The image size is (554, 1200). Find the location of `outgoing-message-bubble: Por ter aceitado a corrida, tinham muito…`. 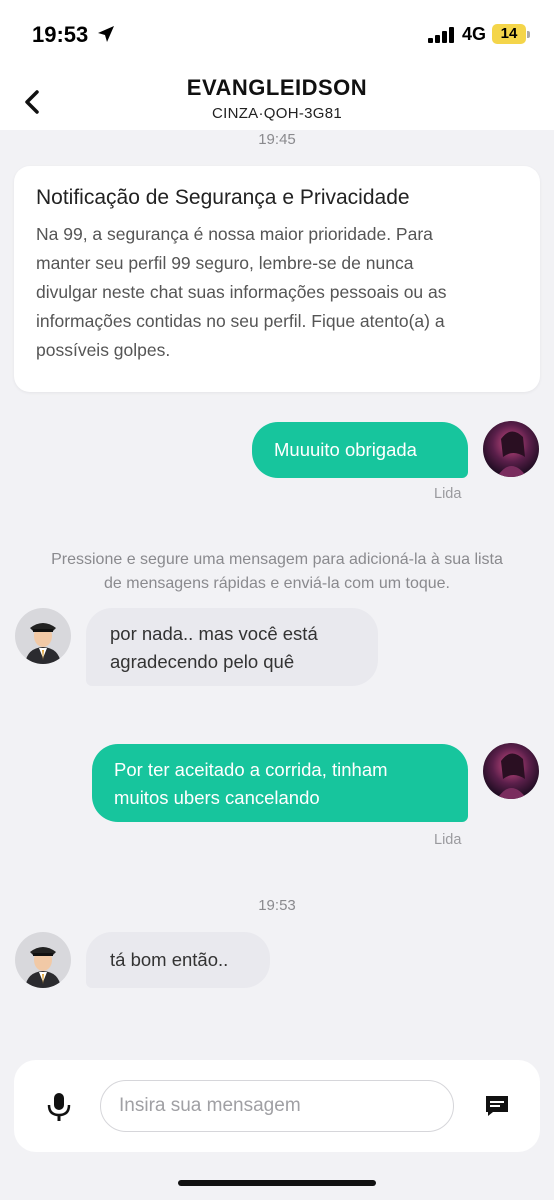

outgoing-message-bubble: Por ter aceitado a corrida, tinham muito… is located at coordinates (280, 783).